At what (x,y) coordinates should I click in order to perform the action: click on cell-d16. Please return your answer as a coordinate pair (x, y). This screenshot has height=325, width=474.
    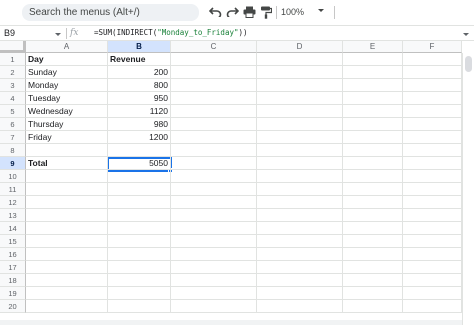
    Looking at the image, I should click on (300, 254).